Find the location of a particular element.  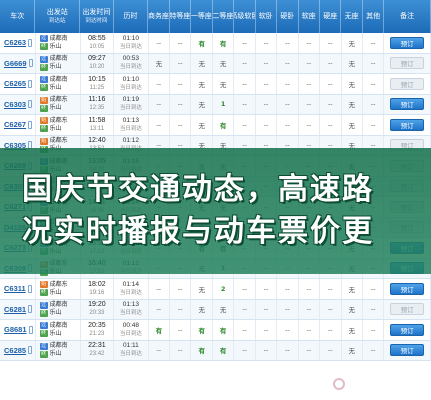

header-label: 其他 is located at coordinates (373, 16).